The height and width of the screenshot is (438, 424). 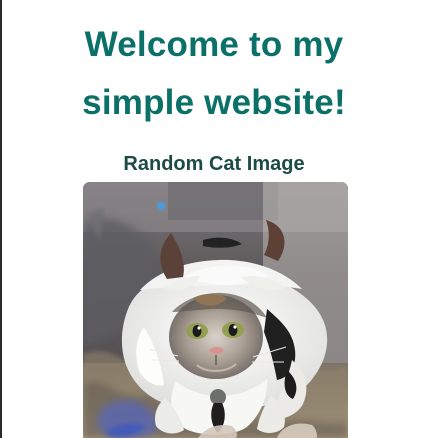 I want to click on random-cat-heading: Random Cat Image, so click(x=214, y=164).